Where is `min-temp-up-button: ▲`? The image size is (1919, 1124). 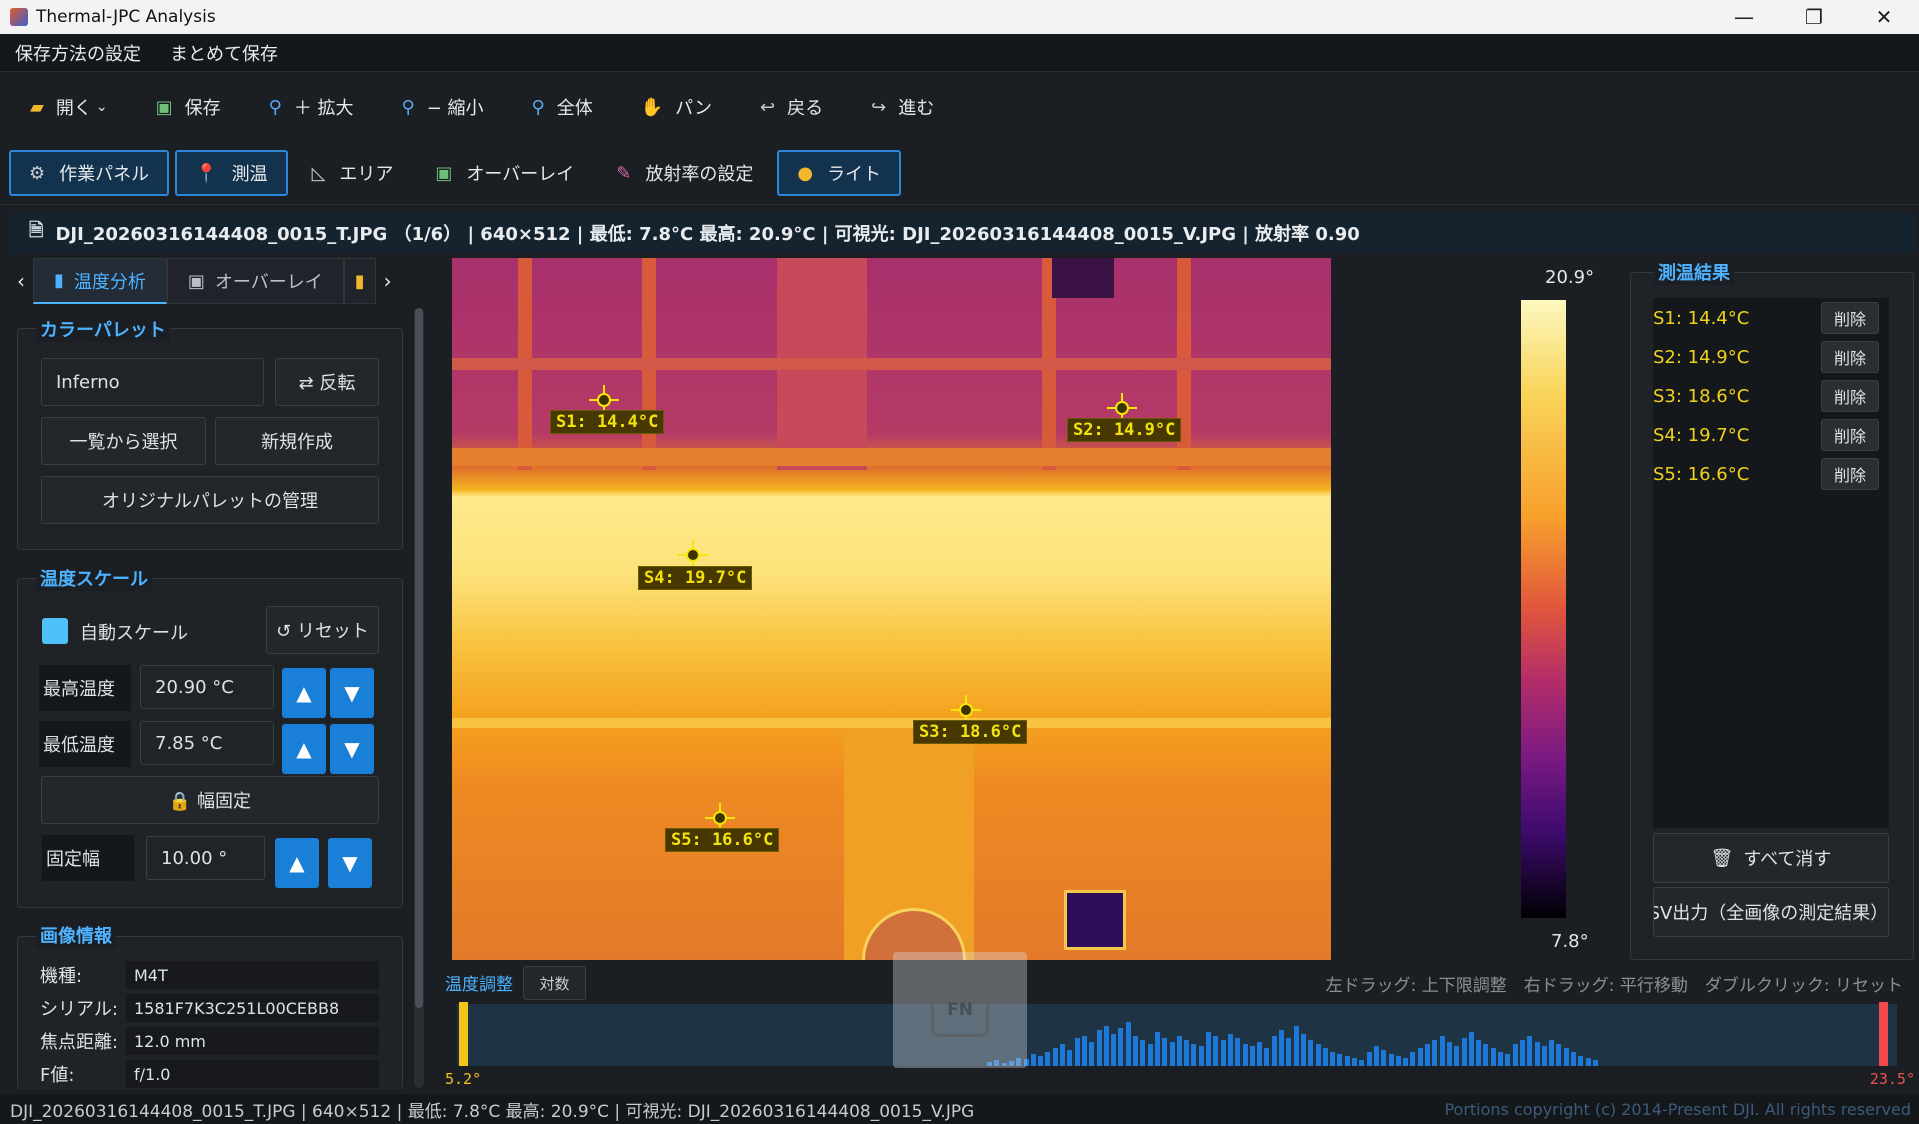 min-temp-up-button: ▲ is located at coordinates (304, 749).